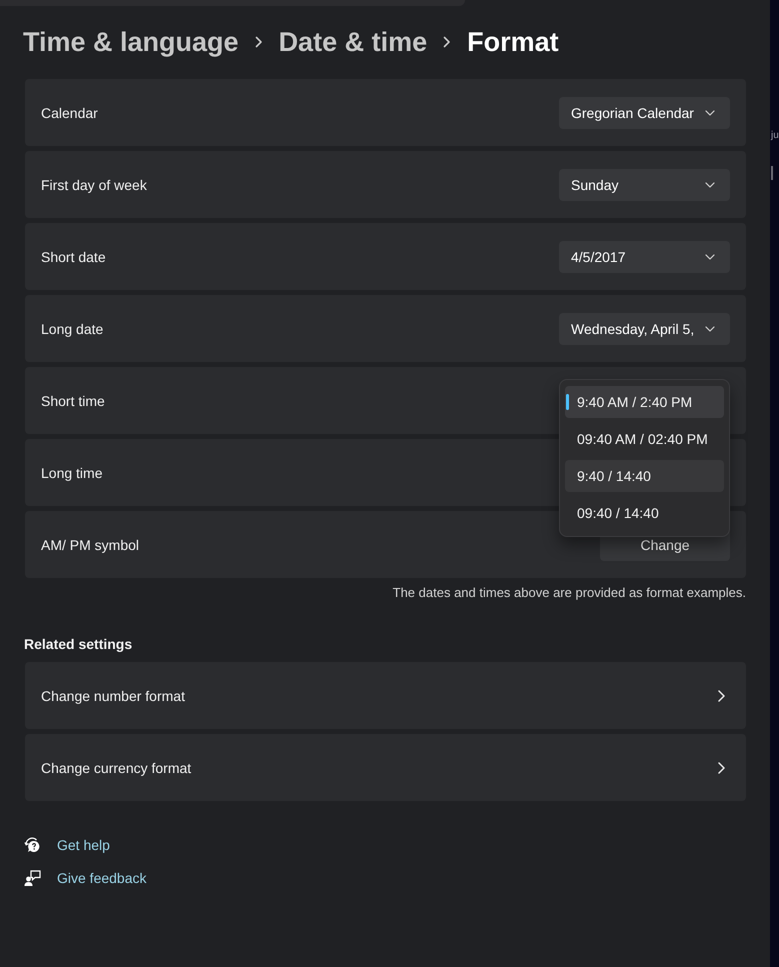  I want to click on menu-item: 09:40 AM / 02:40 PM, so click(644, 439).